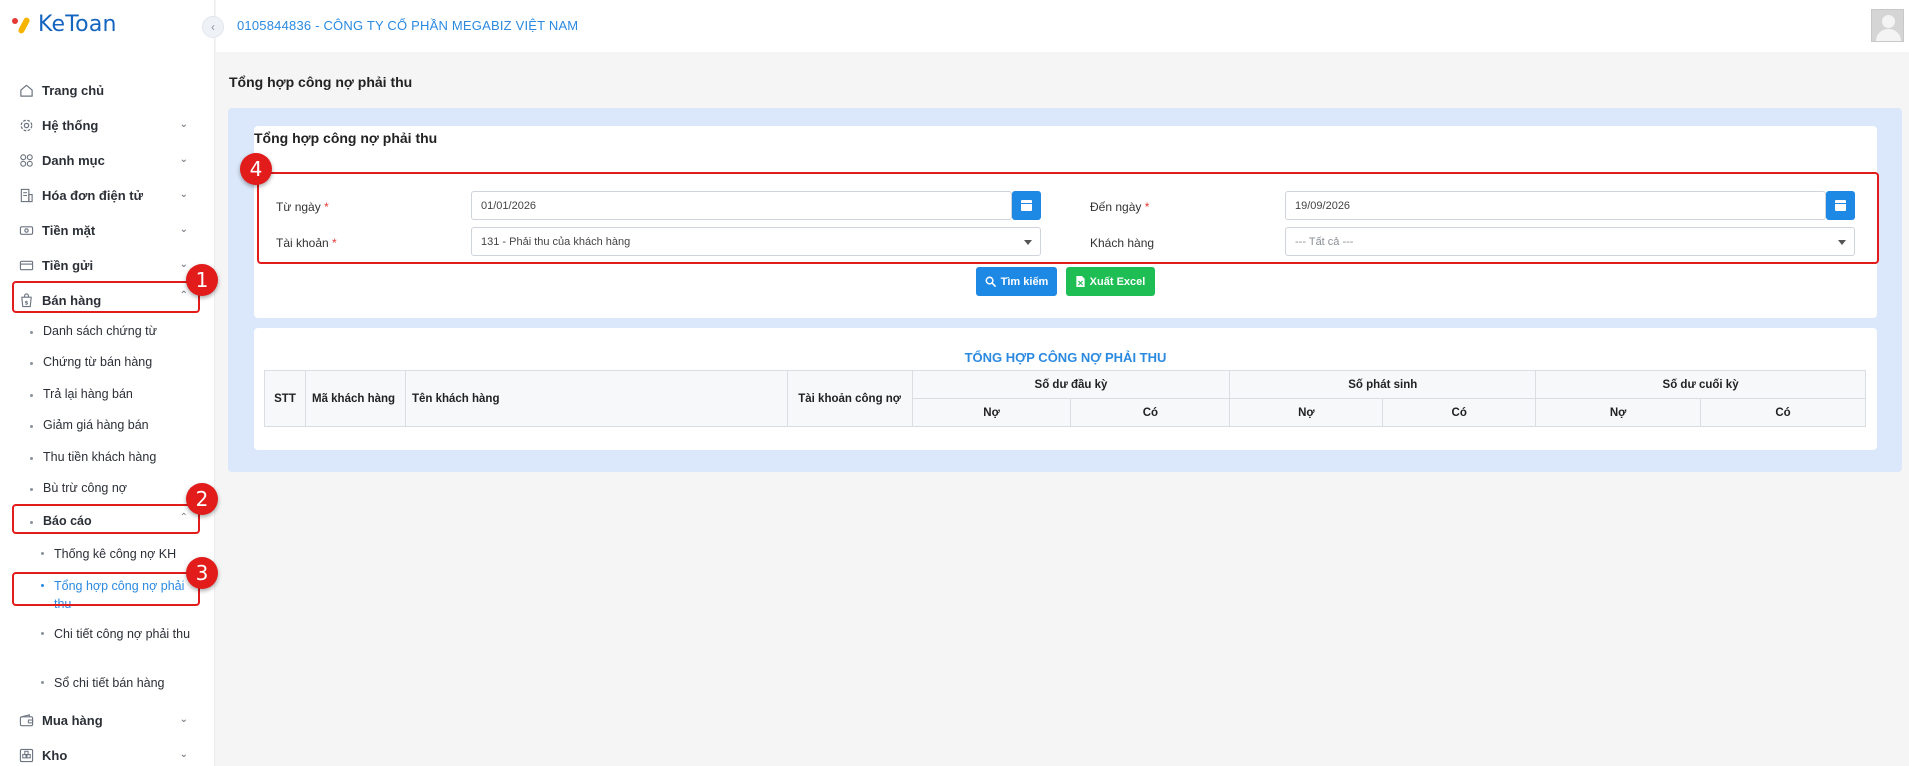 The height and width of the screenshot is (766, 1909). I want to click on column-header-closing-balance: Số dư cuối kỳ, so click(1700, 384).